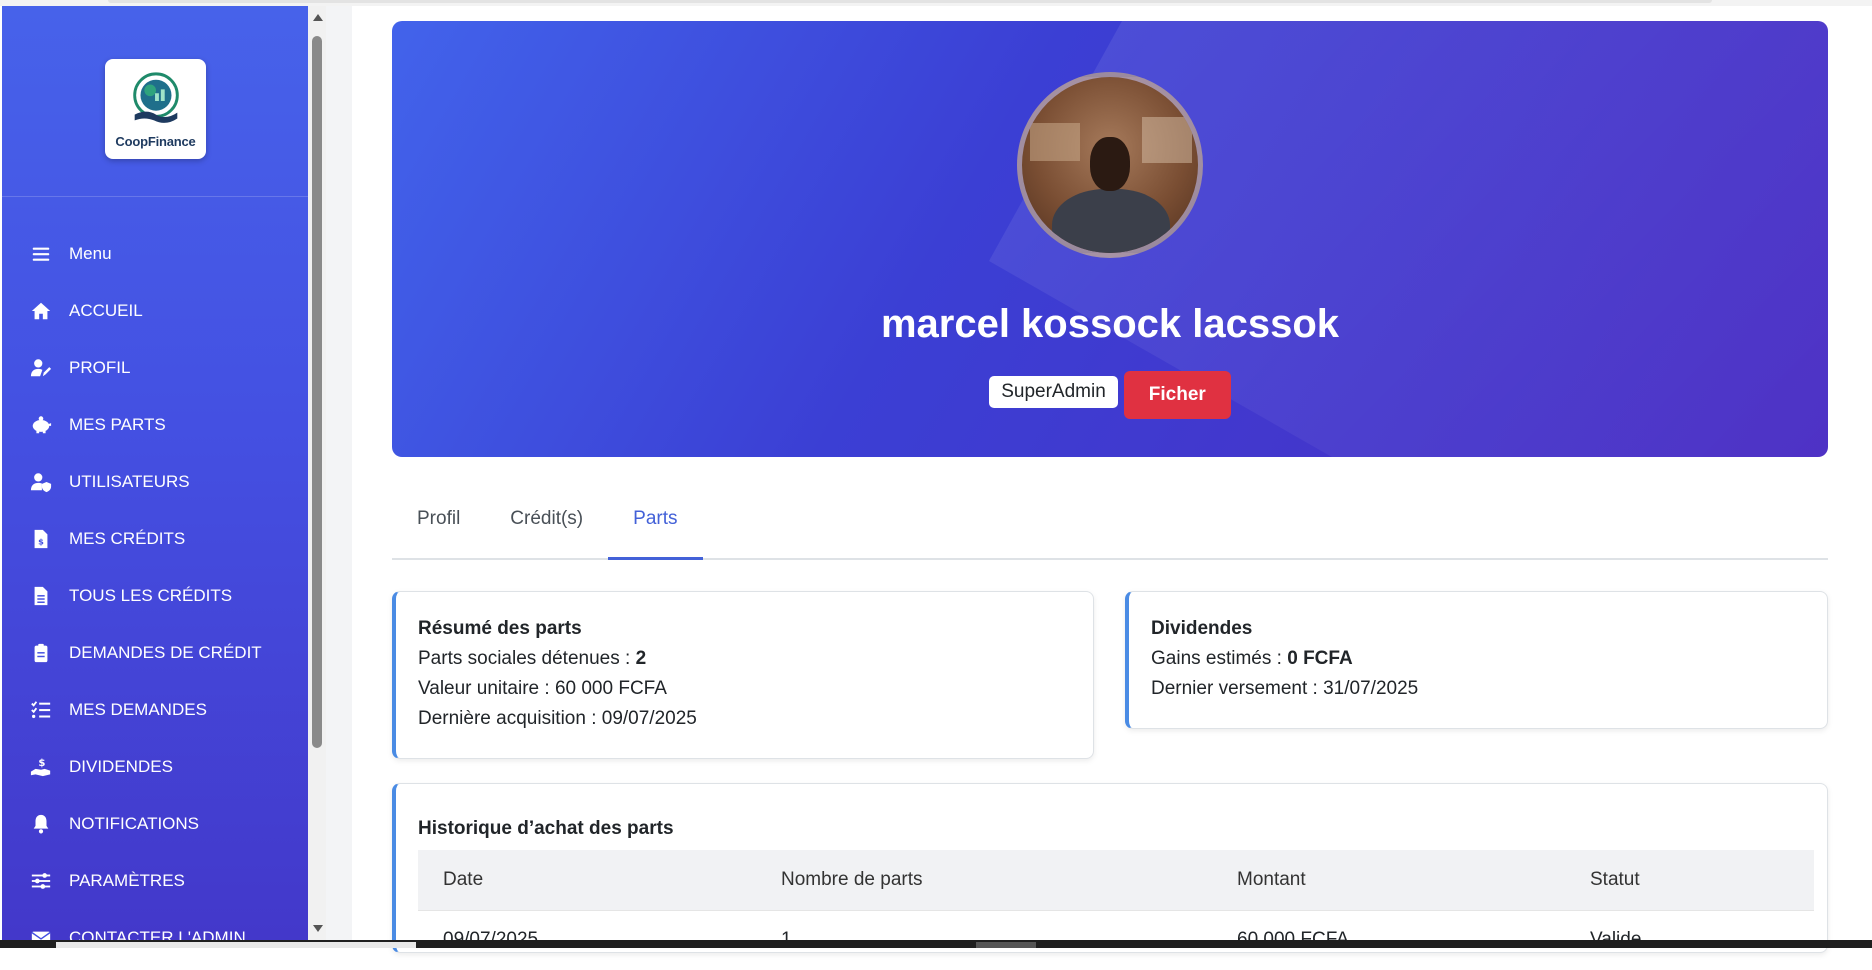  I want to click on sidebar-item-mes-demandes: MES DEMANDES, so click(155, 709).